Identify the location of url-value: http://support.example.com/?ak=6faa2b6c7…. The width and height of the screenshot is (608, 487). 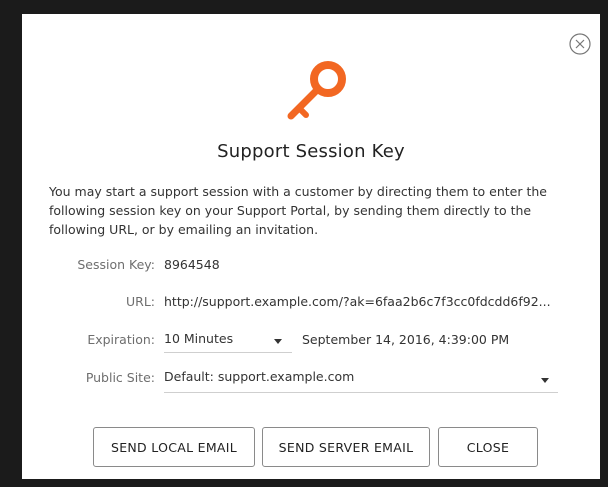
(357, 301).